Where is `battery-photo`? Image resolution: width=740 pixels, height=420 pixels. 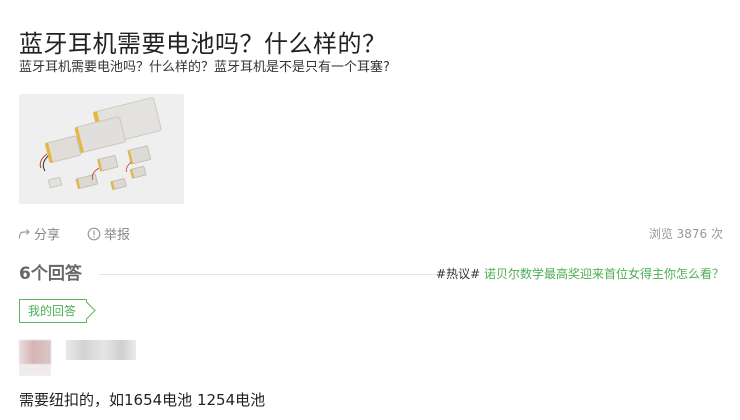
battery-photo is located at coordinates (101, 149).